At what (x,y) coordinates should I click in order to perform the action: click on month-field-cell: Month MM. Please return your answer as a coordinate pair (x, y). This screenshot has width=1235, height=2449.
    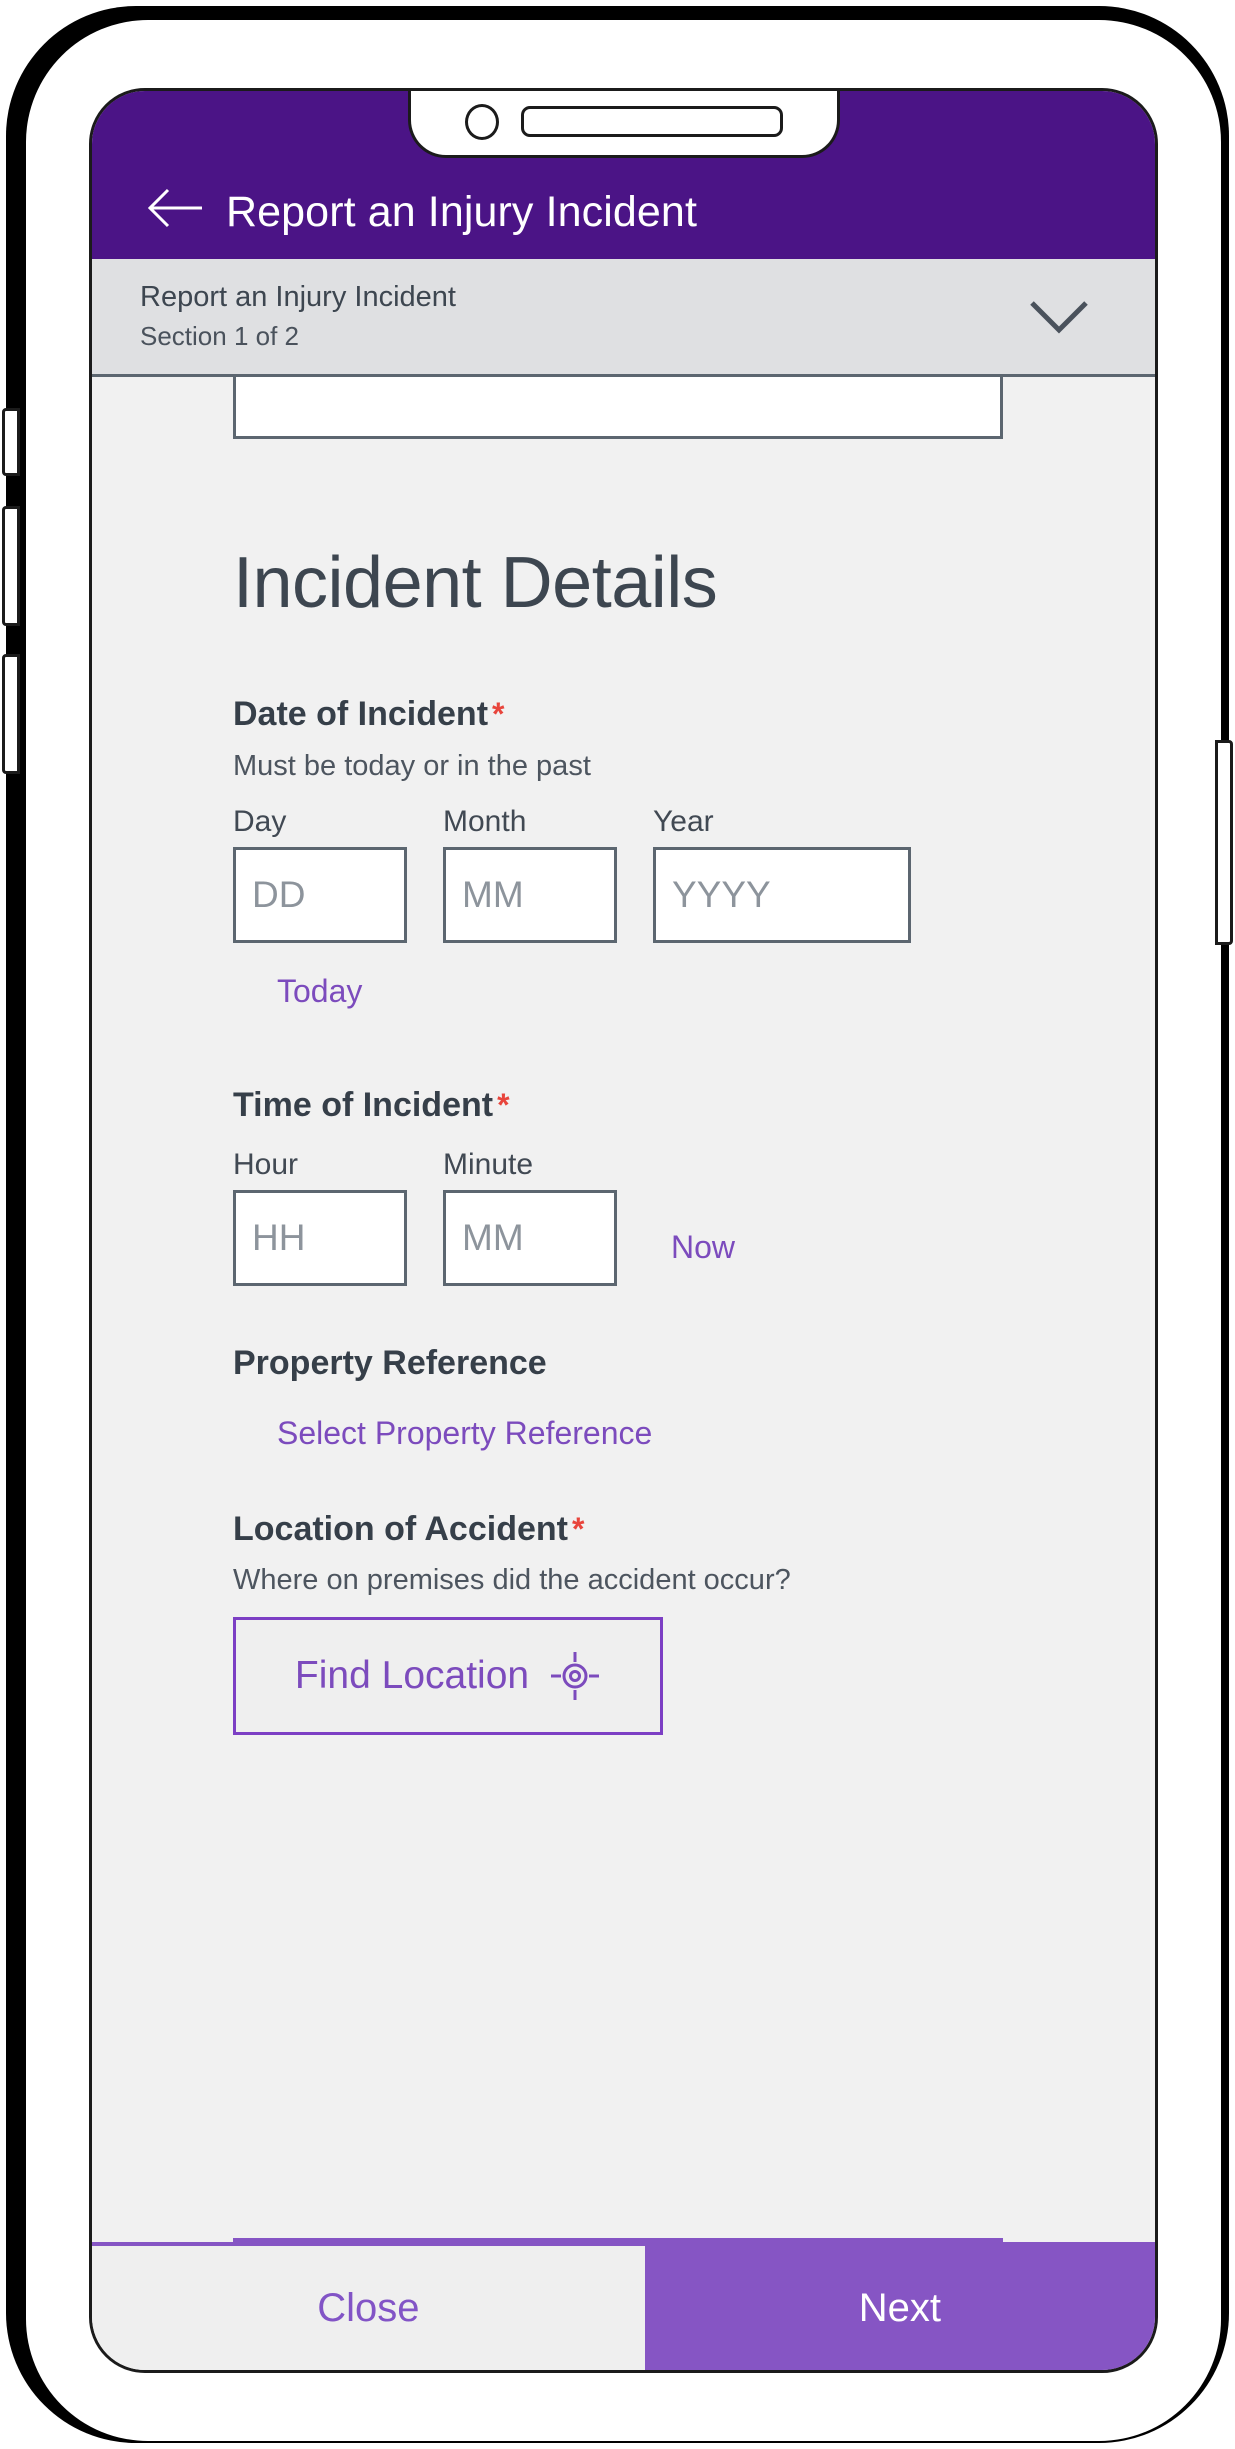
    Looking at the image, I should click on (530, 874).